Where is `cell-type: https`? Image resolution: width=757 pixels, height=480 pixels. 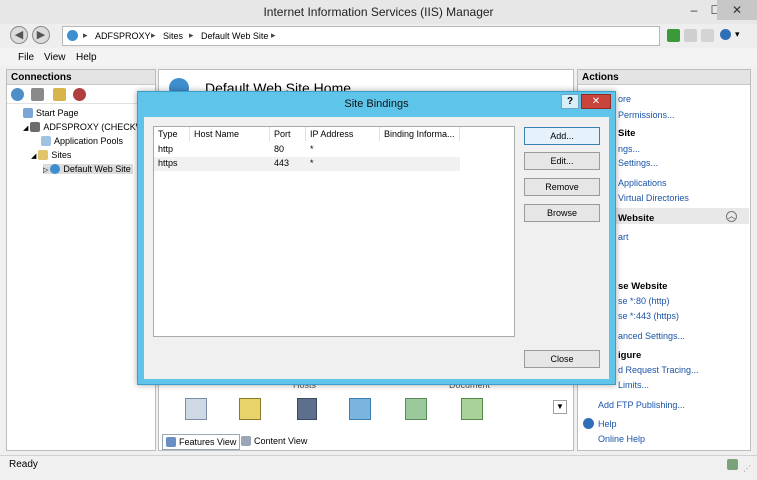
cell-type: https is located at coordinates (168, 163).